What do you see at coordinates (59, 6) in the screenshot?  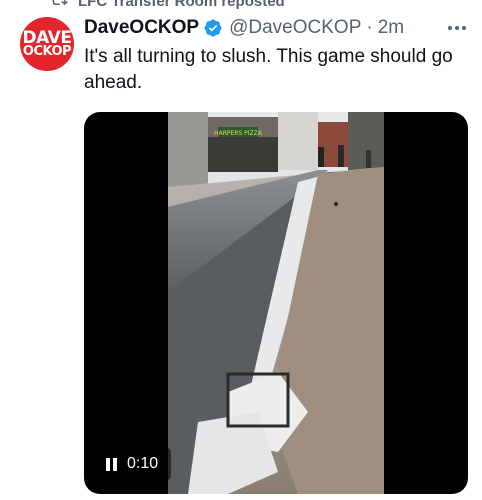 I see `repost-icon` at bounding box center [59, 6].